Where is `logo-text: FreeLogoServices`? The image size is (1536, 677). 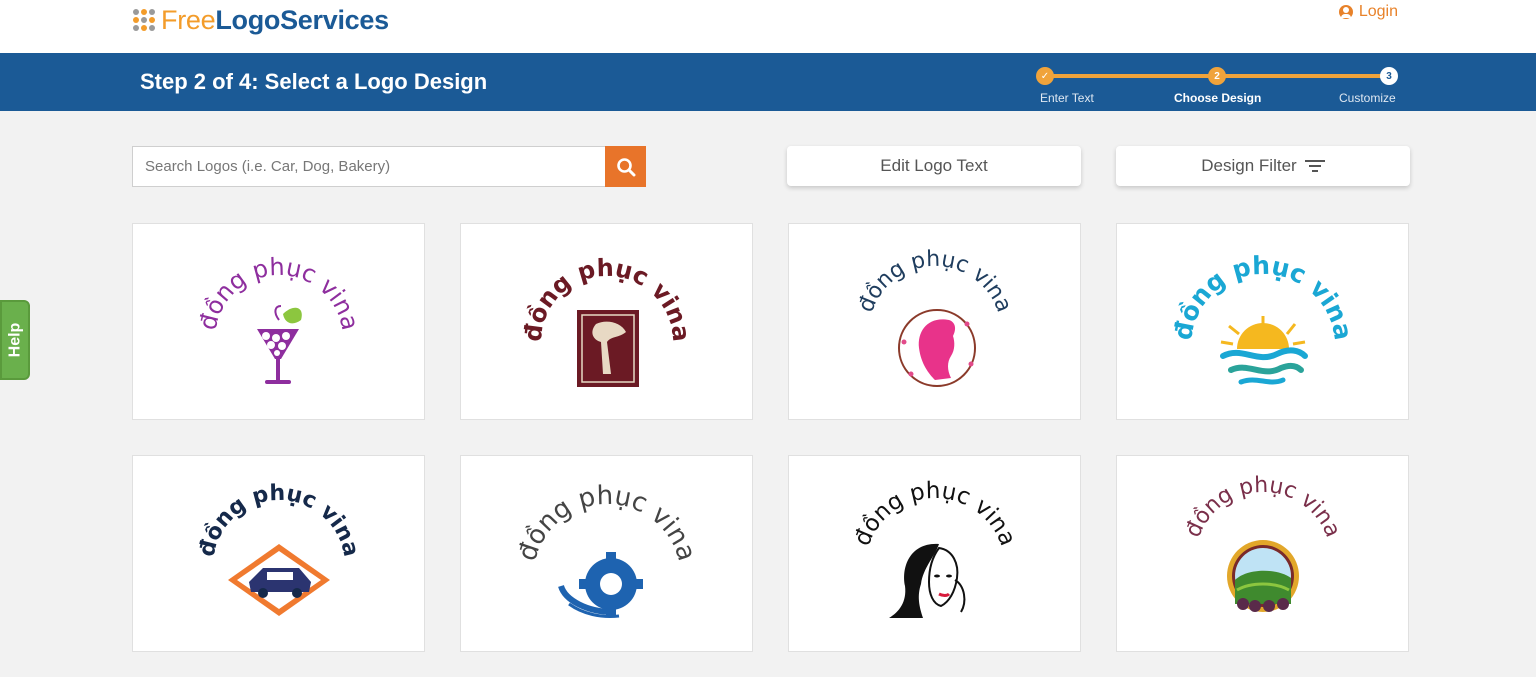
logo-text: FreeLogoServices is located at coordinates (275, 20).